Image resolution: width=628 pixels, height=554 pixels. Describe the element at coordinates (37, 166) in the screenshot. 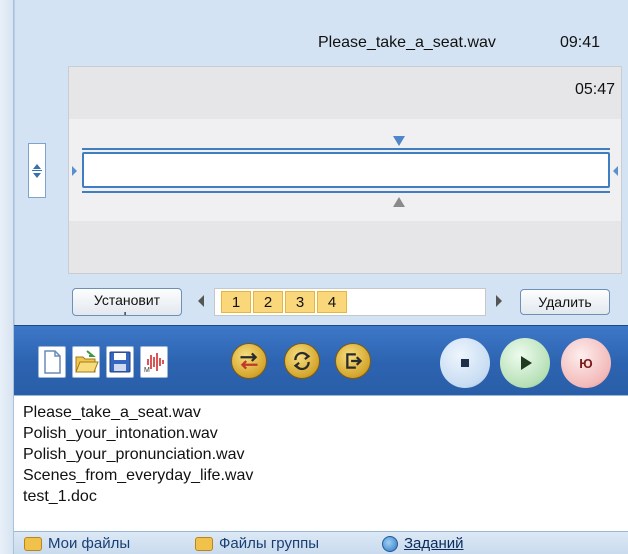

I see `resize-up-icon` at that location.